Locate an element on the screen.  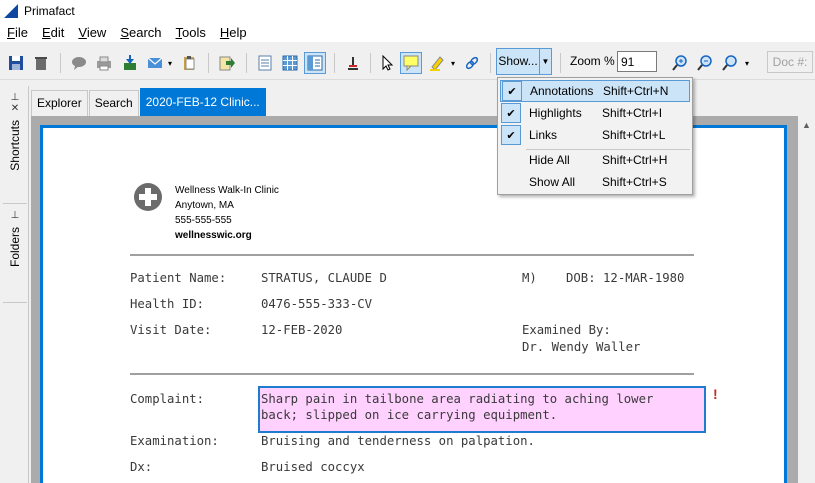
zoom-dropdown-icon: ▾ is located at coordinates (747, 63).